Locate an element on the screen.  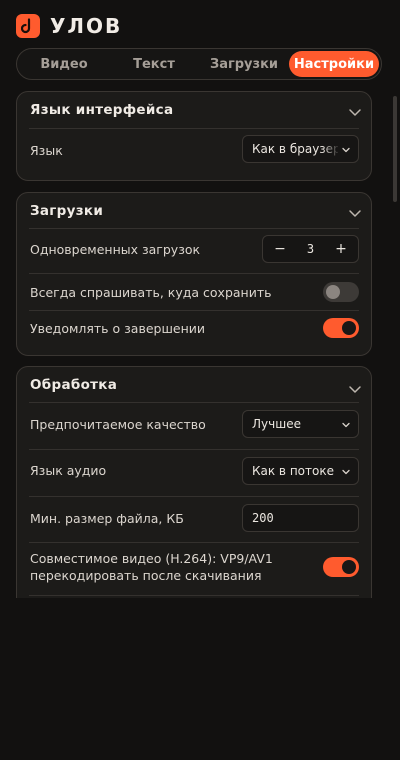
downloads-header: Загрузки is located at coordinates (194, 211).